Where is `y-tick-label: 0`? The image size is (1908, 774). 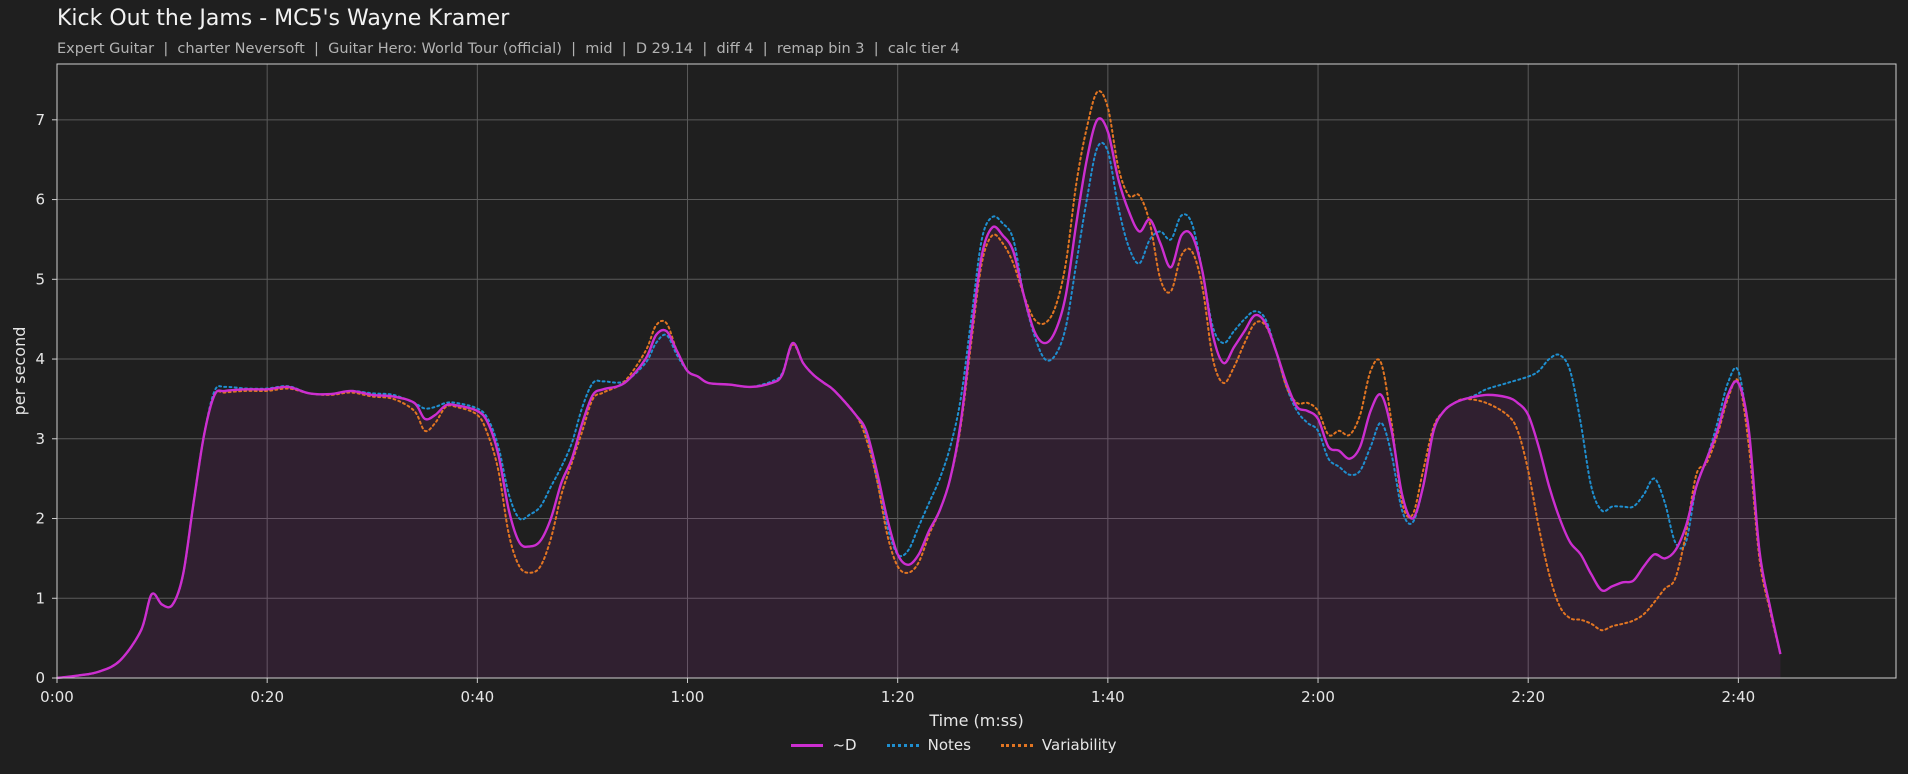
y-tick-label: 0 is located at coordinates (40, 678).